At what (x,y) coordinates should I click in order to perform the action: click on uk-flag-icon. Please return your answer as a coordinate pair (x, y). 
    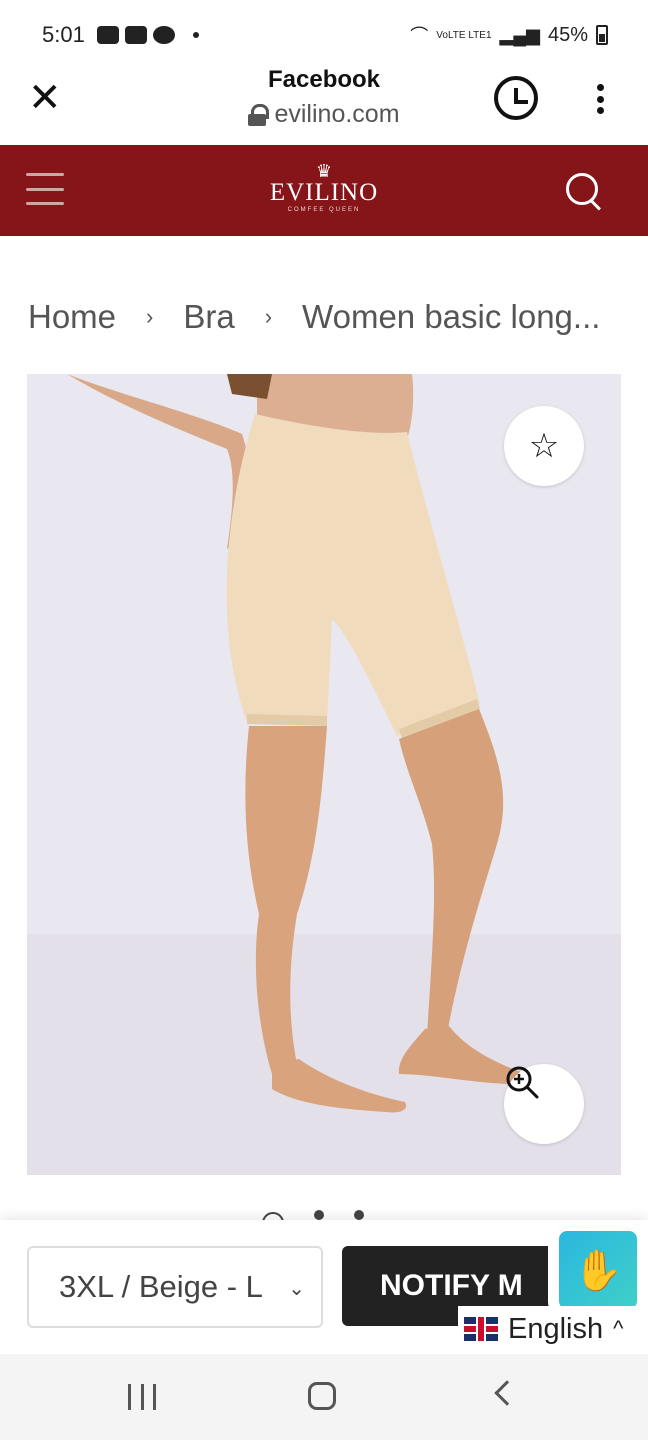
    Looking at the image, I should click on (481, 1329).